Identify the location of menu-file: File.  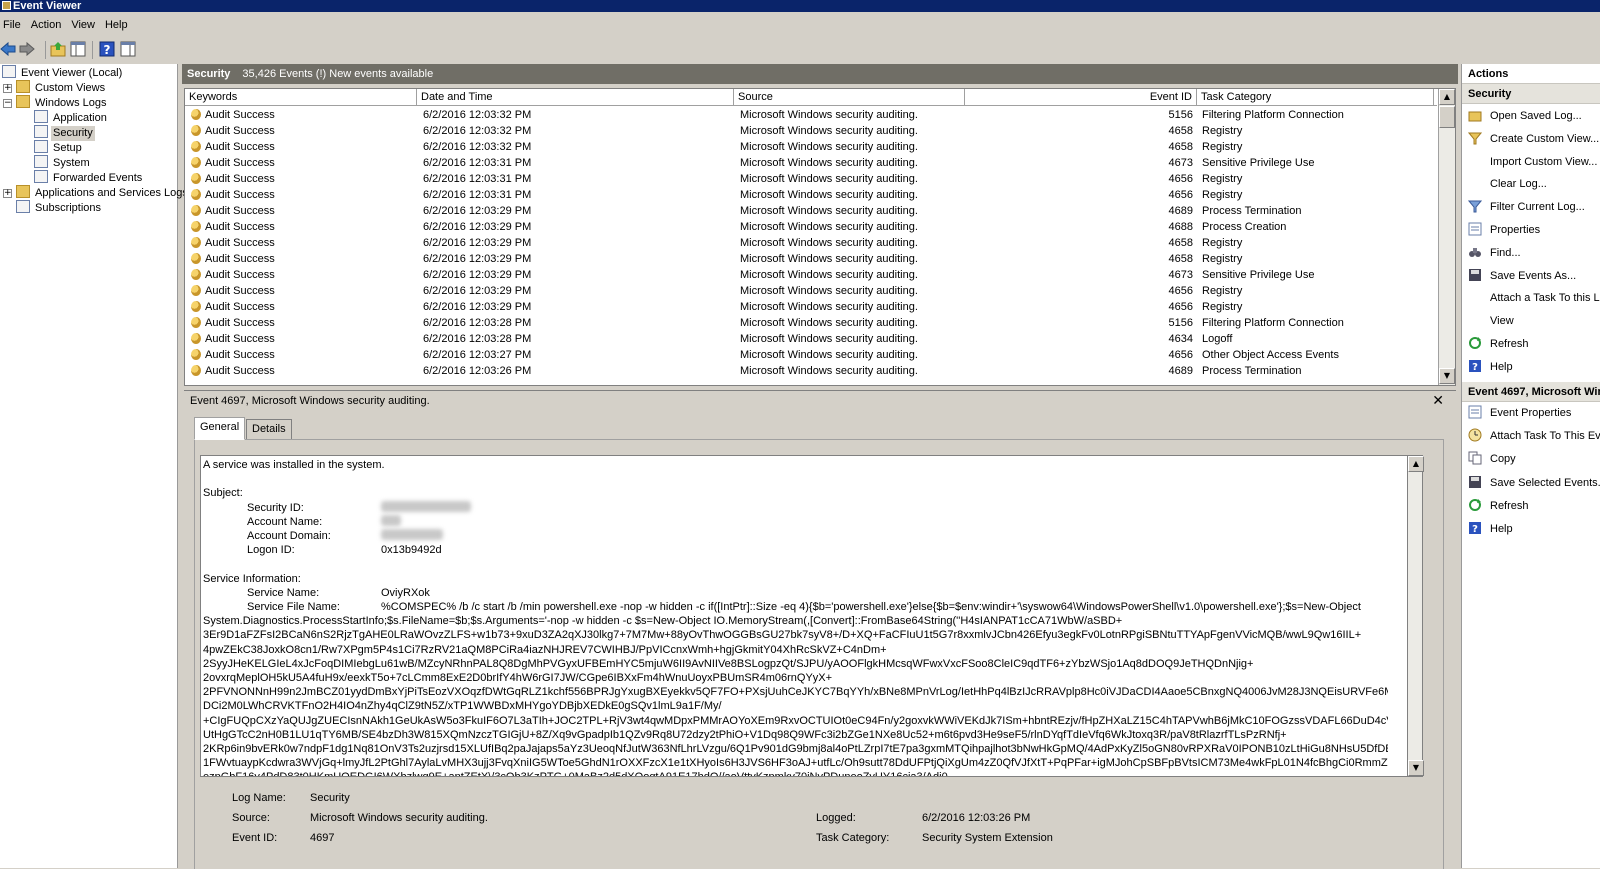
(13, 24).